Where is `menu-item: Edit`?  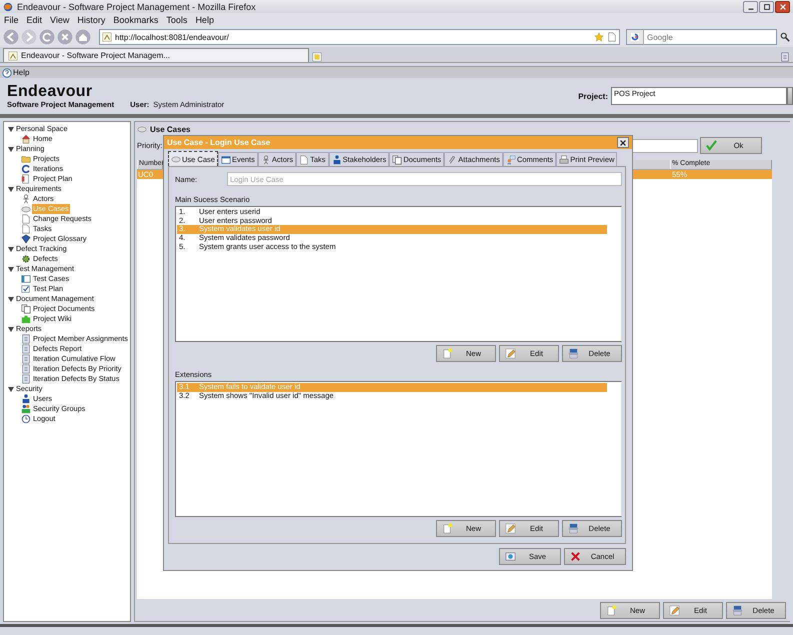 menu-item: Edit is located at coordinates (34, 20).